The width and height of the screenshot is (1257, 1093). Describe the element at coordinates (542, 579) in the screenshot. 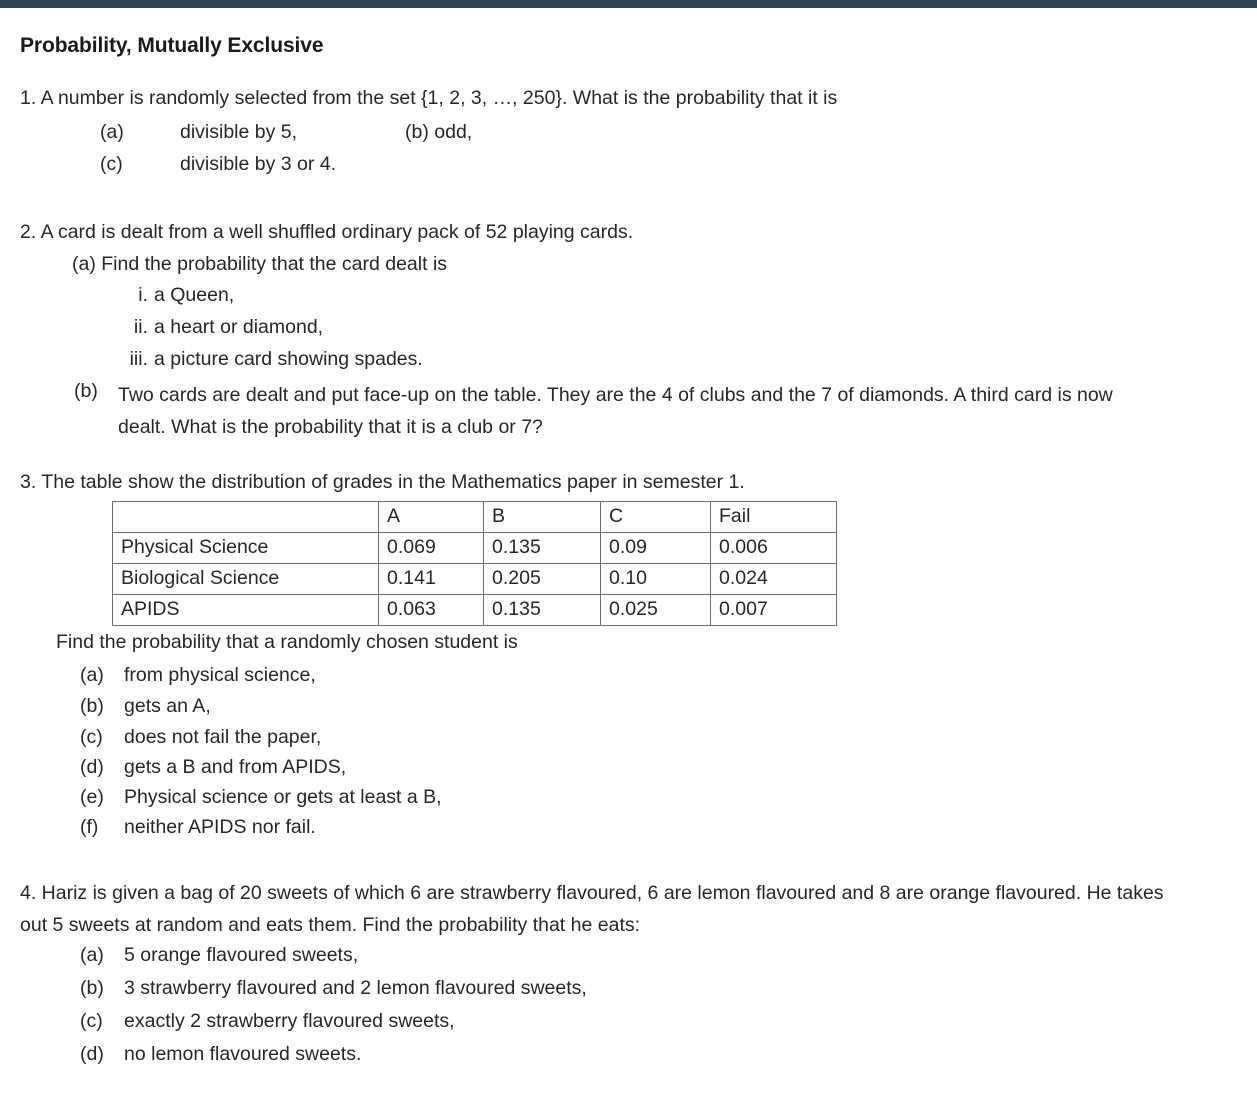

I see `cell-biological-science-b: 0.205` at that location.